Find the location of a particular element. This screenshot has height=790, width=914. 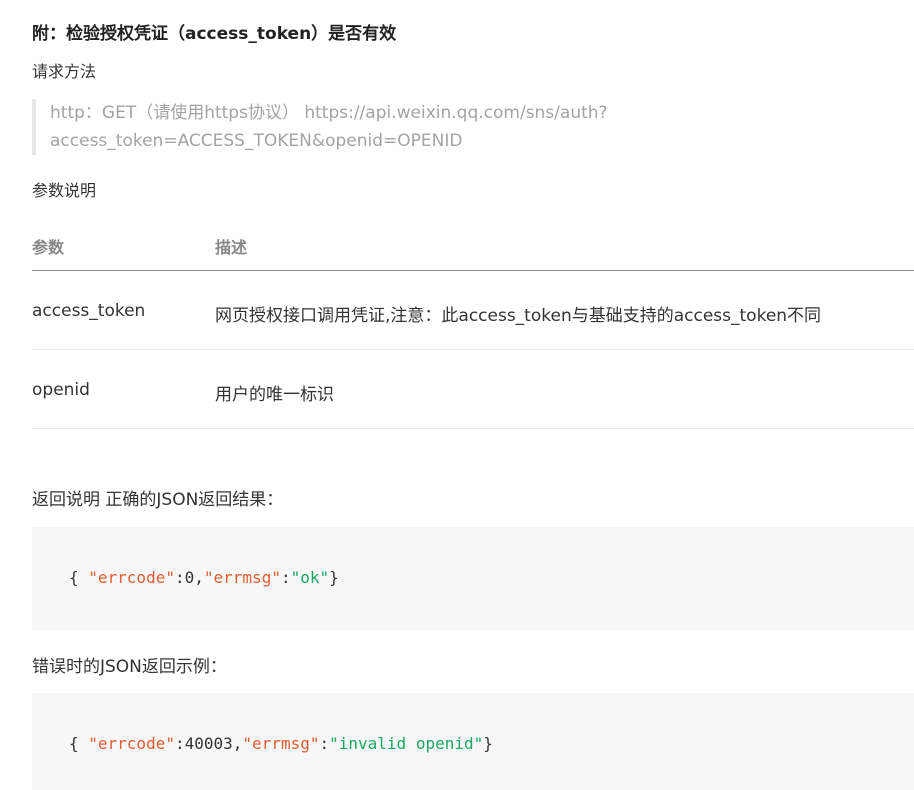

header-param: 参数 is located at coordinates (48, 247).